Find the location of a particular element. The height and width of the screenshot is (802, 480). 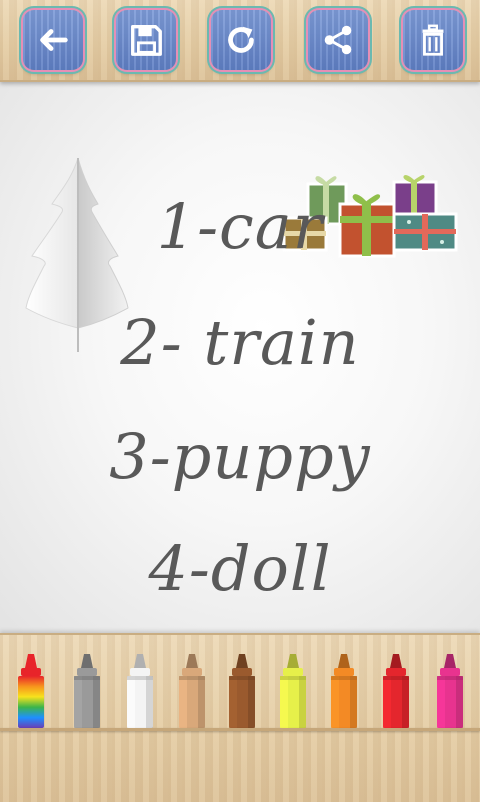

list-line-1: 1-car is located at coordinates (240, 226).